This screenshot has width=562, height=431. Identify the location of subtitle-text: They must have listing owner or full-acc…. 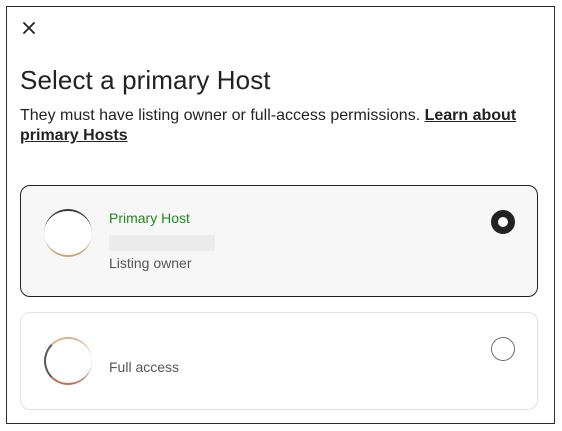
(222, 115).